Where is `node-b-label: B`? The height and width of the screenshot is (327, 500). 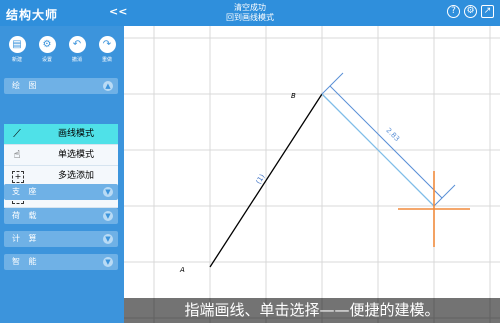
node-b-label: B is located at coordinates (293, 96).